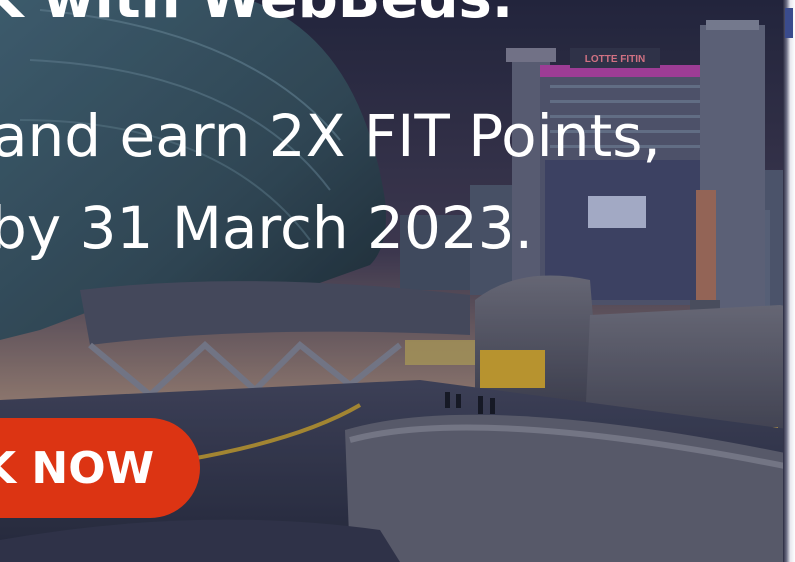 Image resolution: width=795 pixels, height=562 pixels. Describe the element at coordinates (789, 23) in the screenshot. I see `flag-icon` at that location.